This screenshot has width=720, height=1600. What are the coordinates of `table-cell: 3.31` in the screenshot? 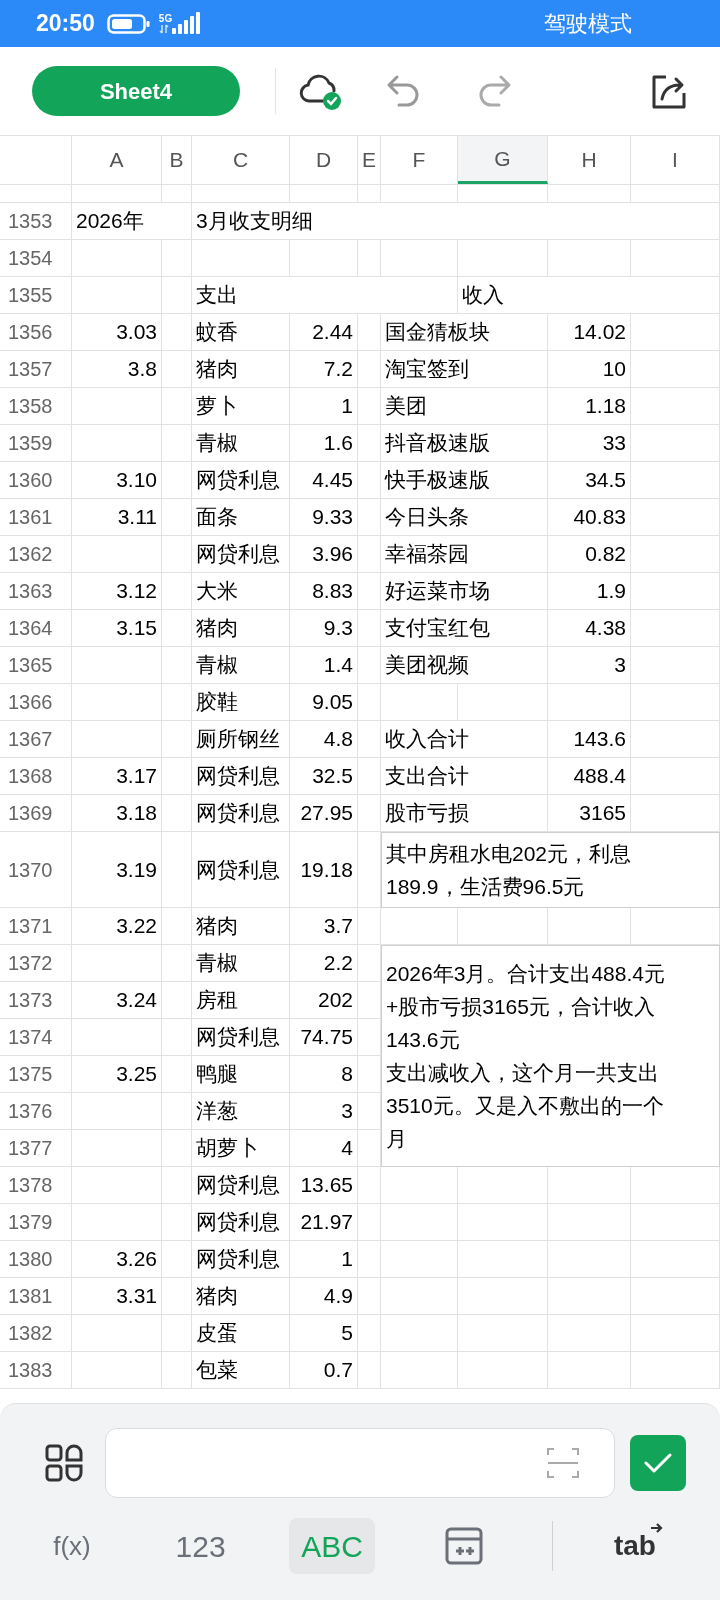 It's located at (117, 1296).